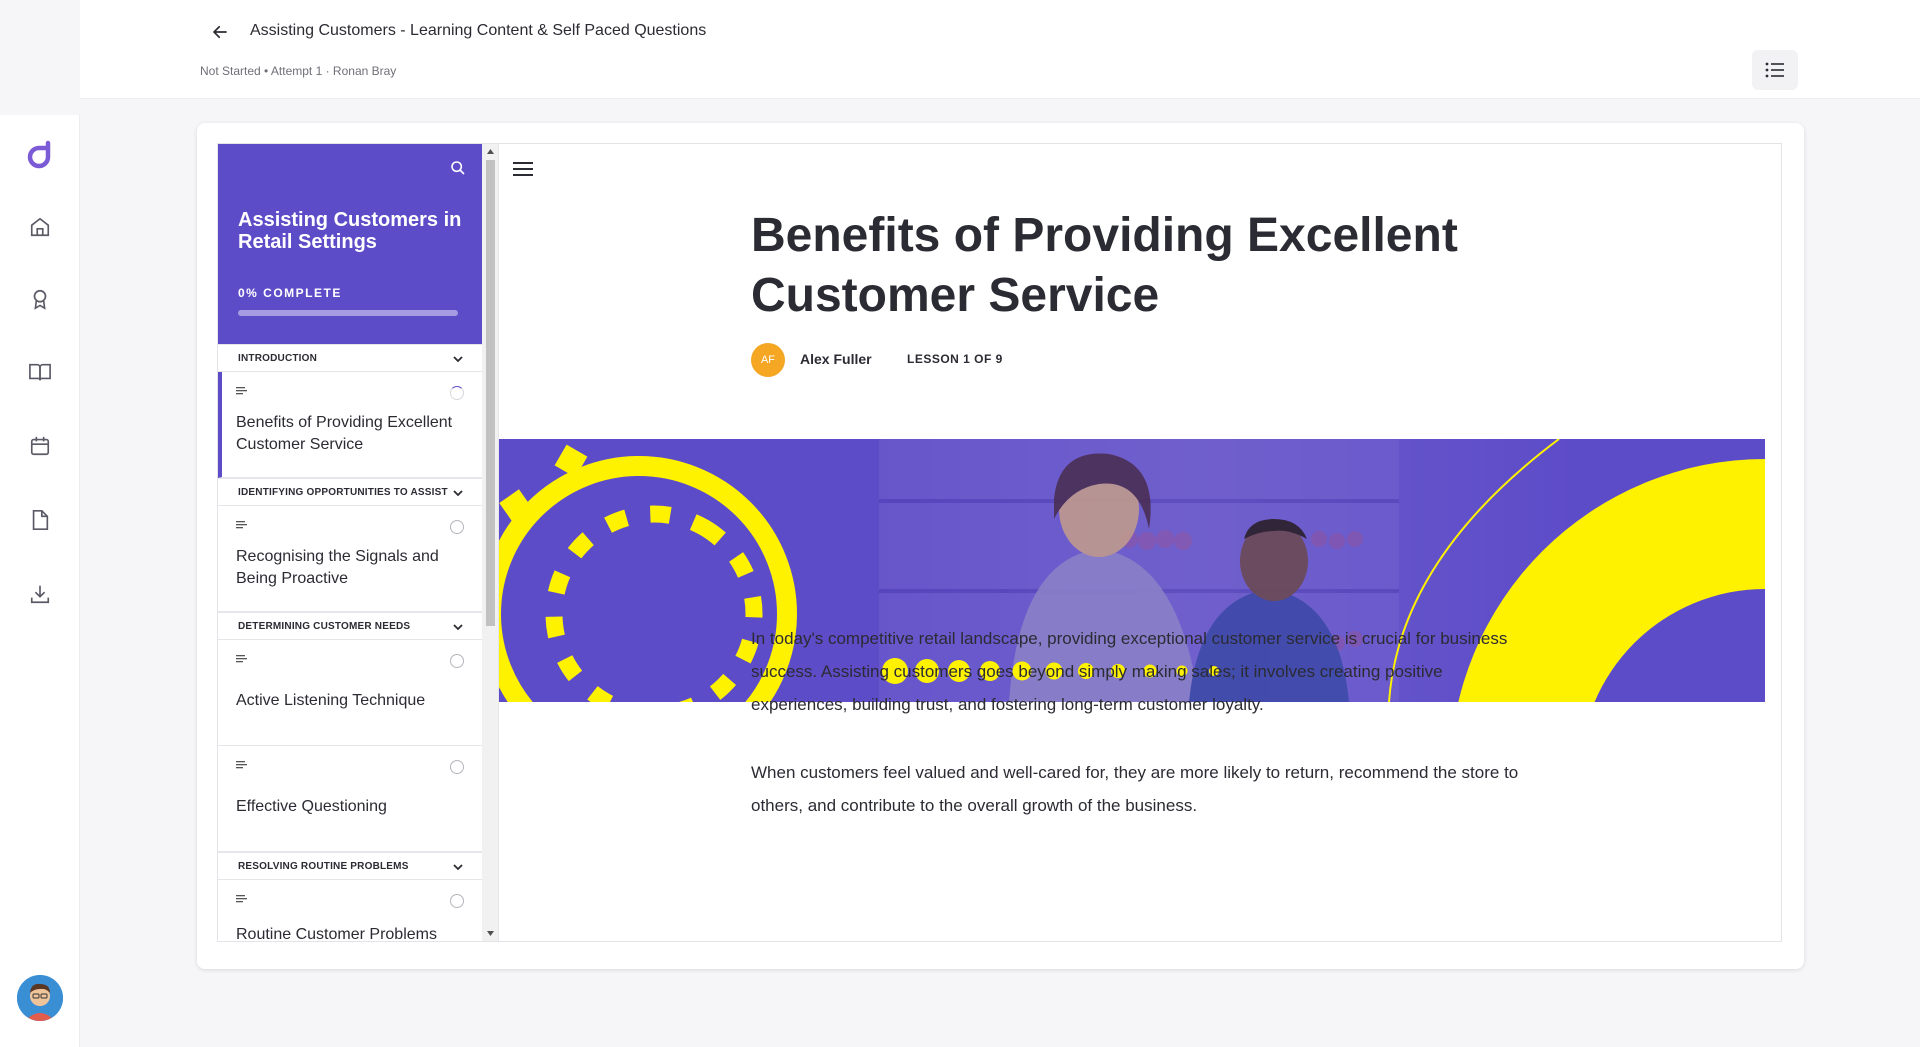  Describe the element at coordinates (1775, 70) in the screenshot. I see `outline-toggle-button` at that location.